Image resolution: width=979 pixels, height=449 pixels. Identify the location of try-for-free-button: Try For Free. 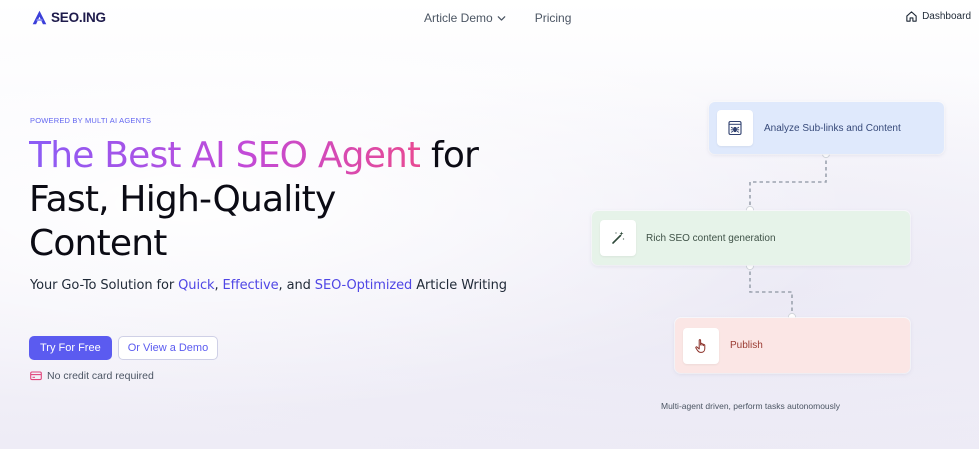
(70, 348).